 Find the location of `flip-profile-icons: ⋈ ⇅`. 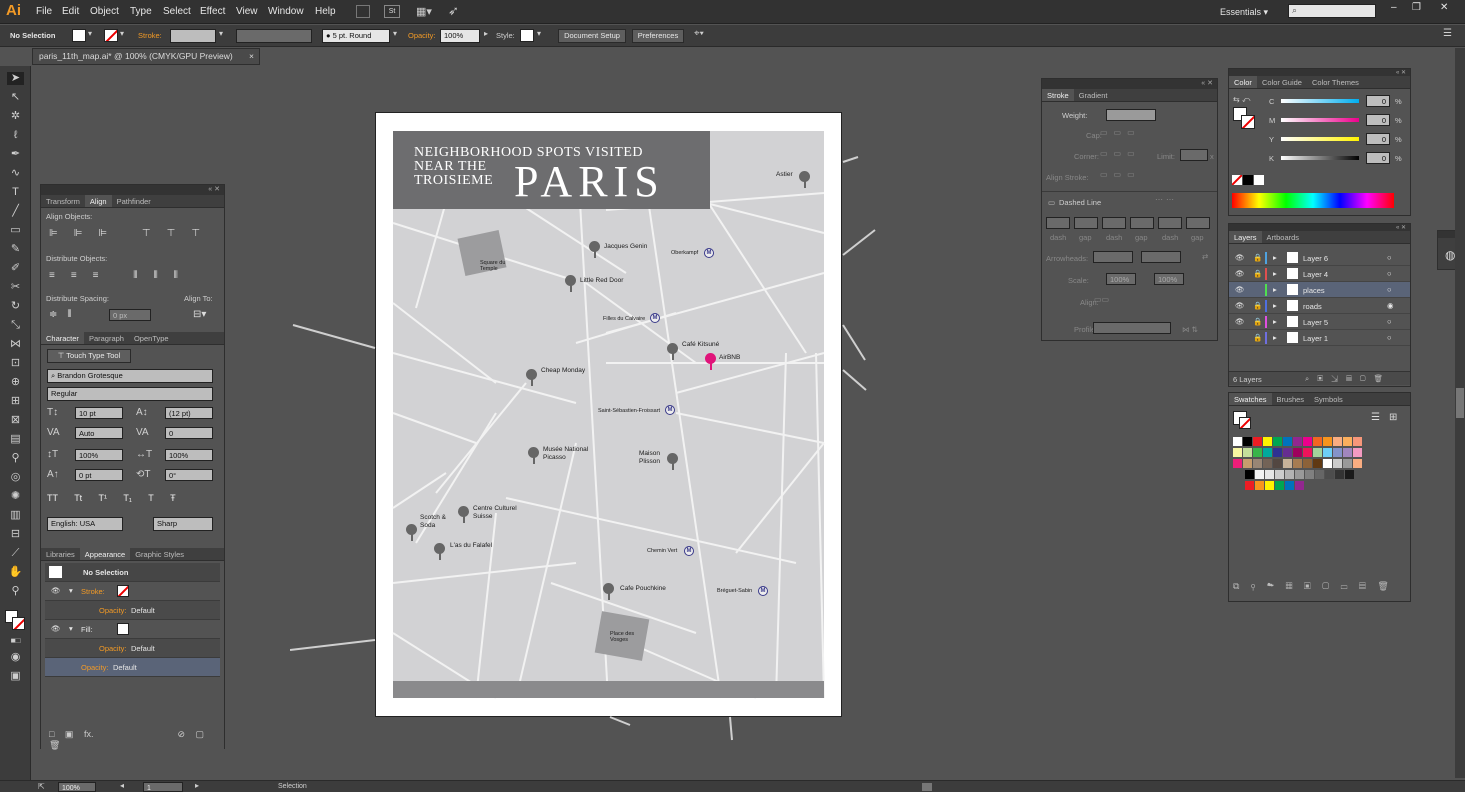

flip-profile-icons: ⋈ ⇅ is located at coordinates (1190, 329).